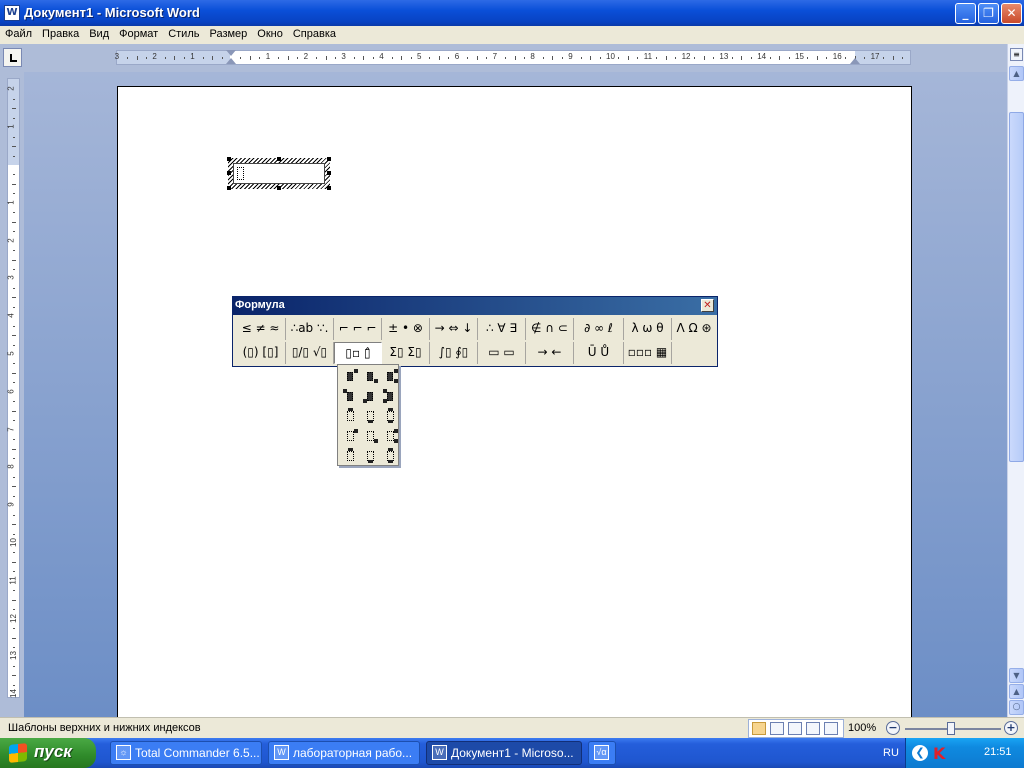  I want to click on reading-view-icon, so click(777, 728).